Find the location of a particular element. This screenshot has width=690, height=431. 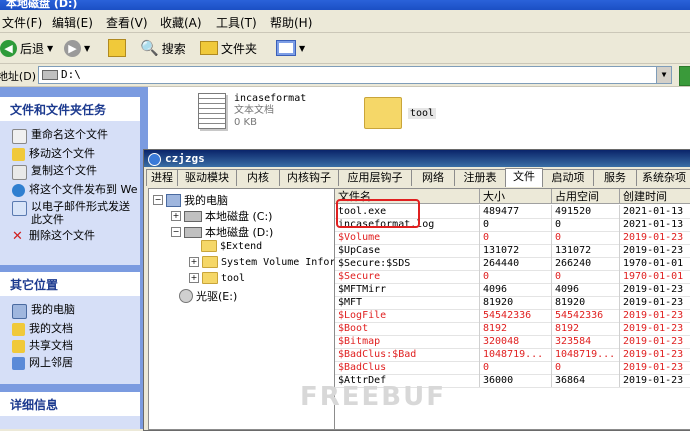

task-delete: ✕ 删除这个文件 is located at coordinates (76, 236).